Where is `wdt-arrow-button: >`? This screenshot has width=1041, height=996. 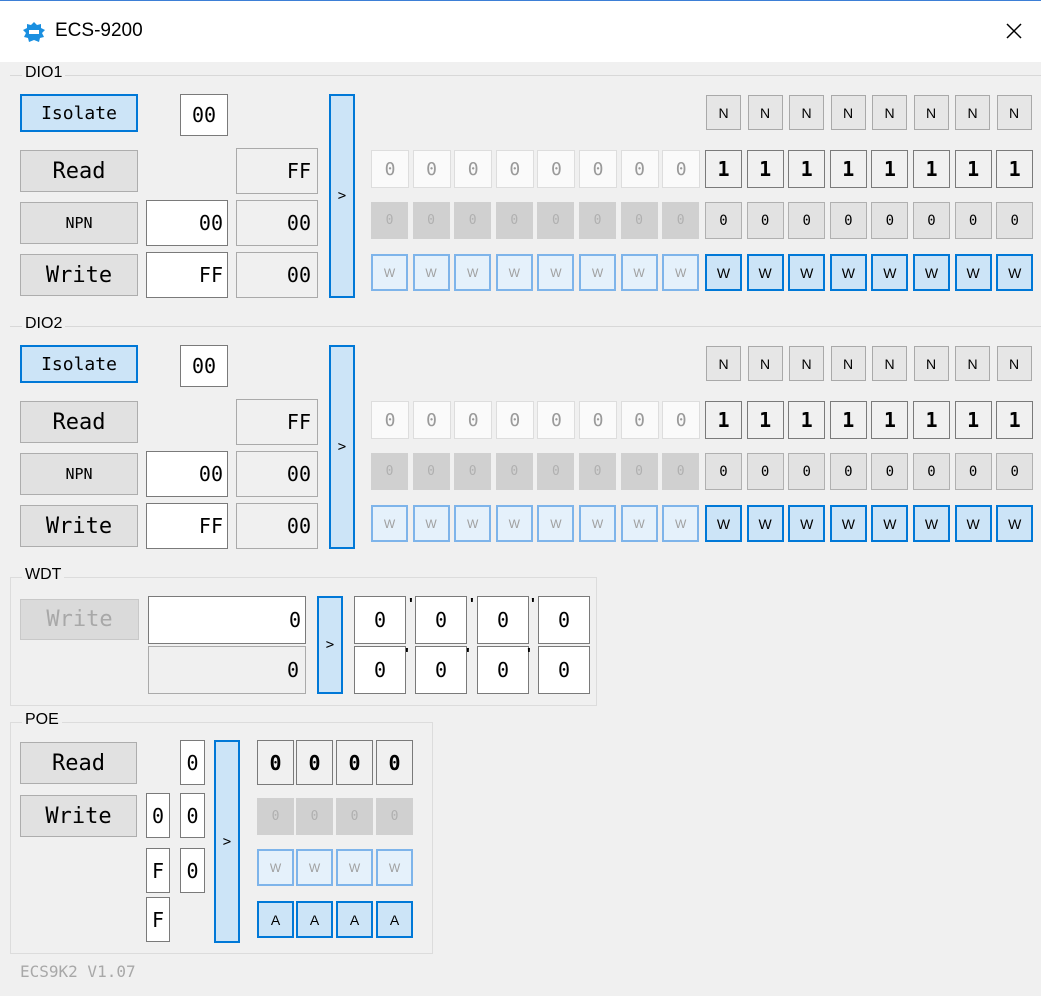 wdt-arrow-button: > is located at coordinates (330, 645).